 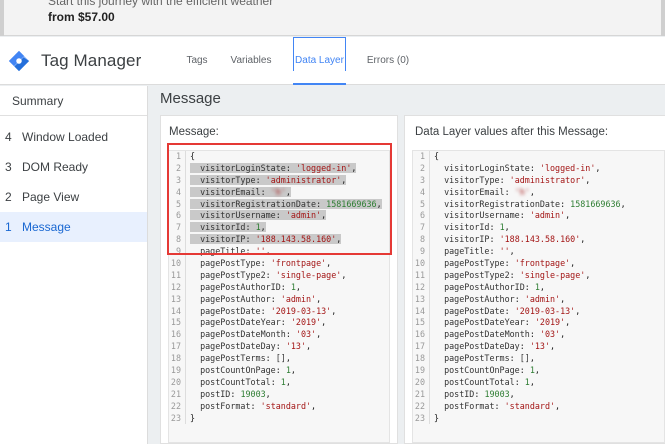 What do you see at coordinates (235, 381) in the screenshot?
I see `json-key: postCountTotal` at bounding box center [235, 381].